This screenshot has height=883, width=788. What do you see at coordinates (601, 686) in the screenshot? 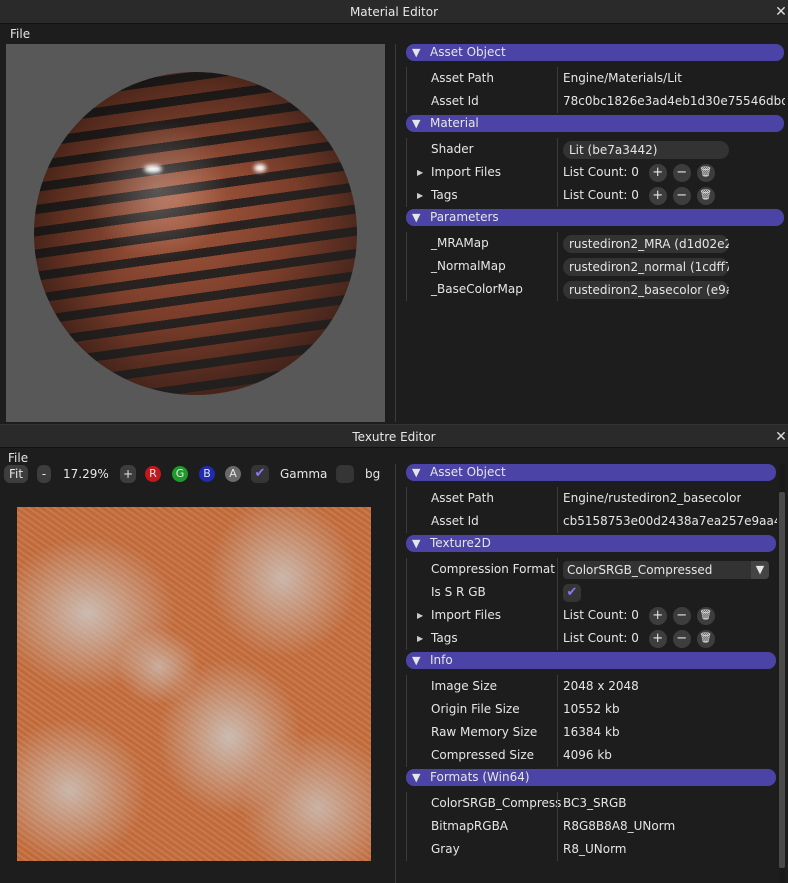
I see `info-value: 2048 x 2048` at bounding box center [601, 686].